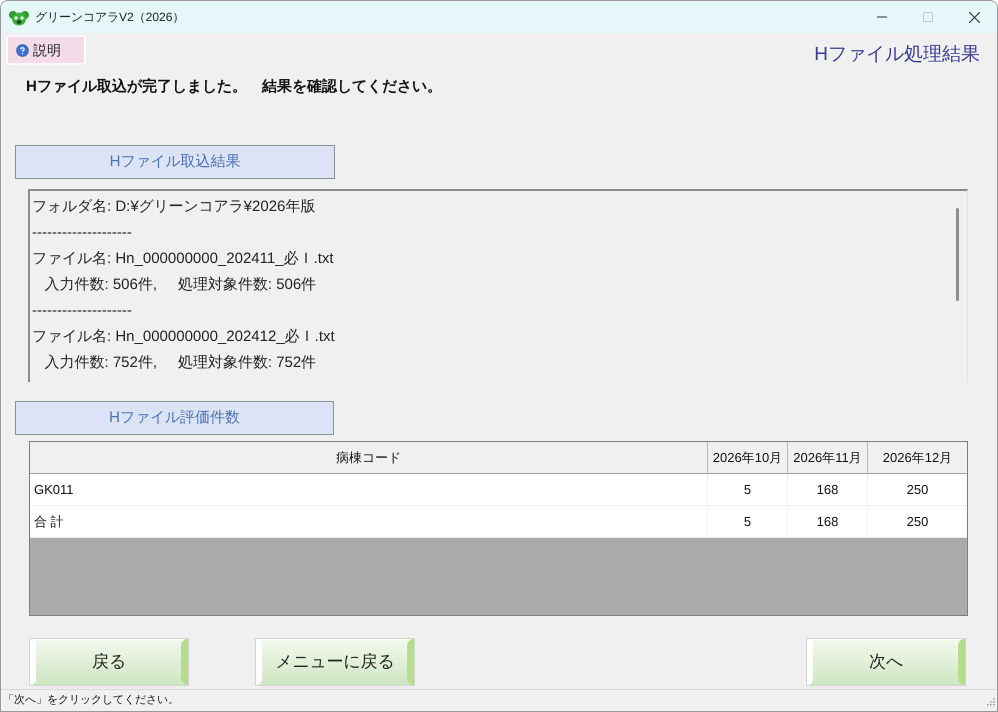 The image size is (998, 712). I want to click on window-title: グリーンコアラV2（2026）, so click(109, 17).